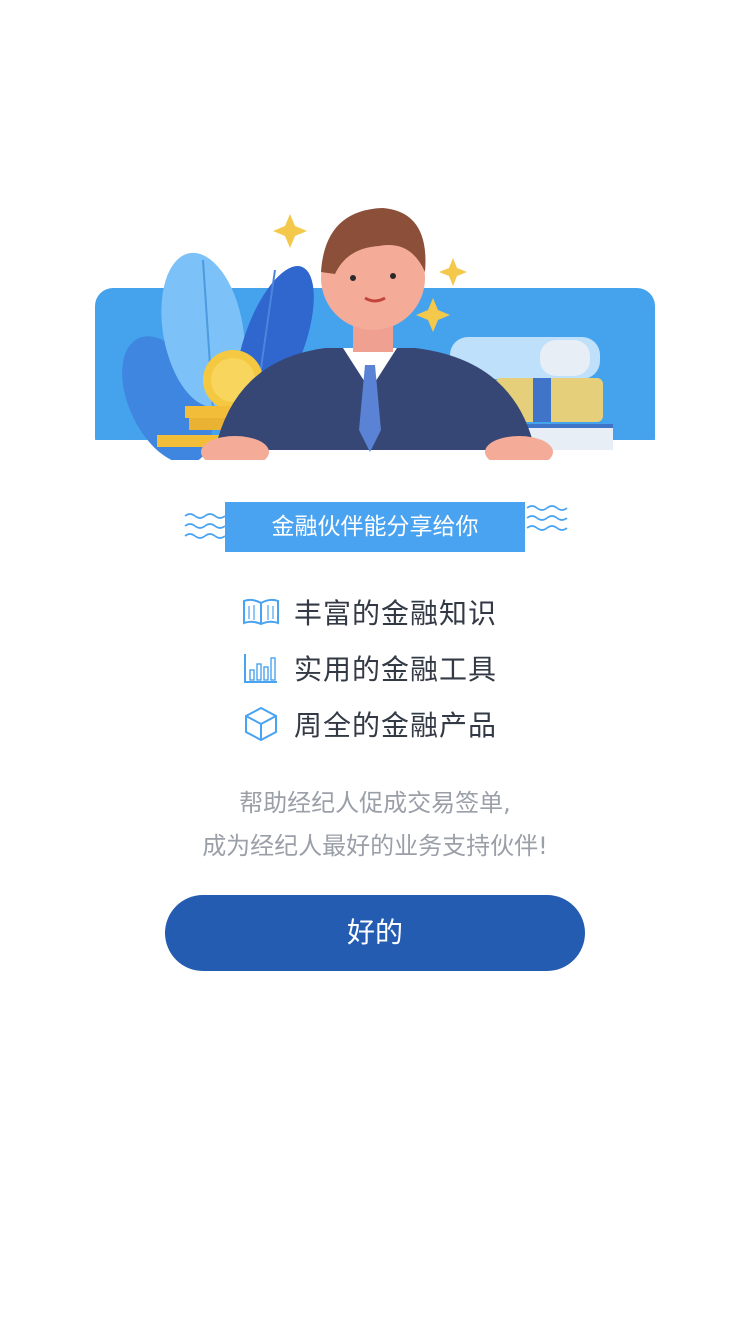 The image size is (750, 1334). I want to click on feature-item-knowledge: 丰富的金融知识, so click(407, 612).